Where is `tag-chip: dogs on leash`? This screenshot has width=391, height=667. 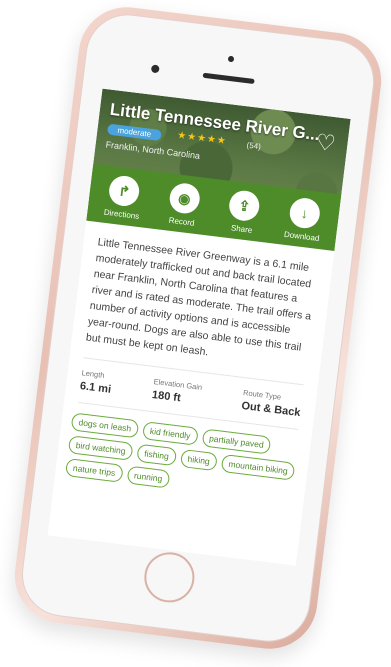
tag-chip: dogs on leash is located at coordinates (105, 425).